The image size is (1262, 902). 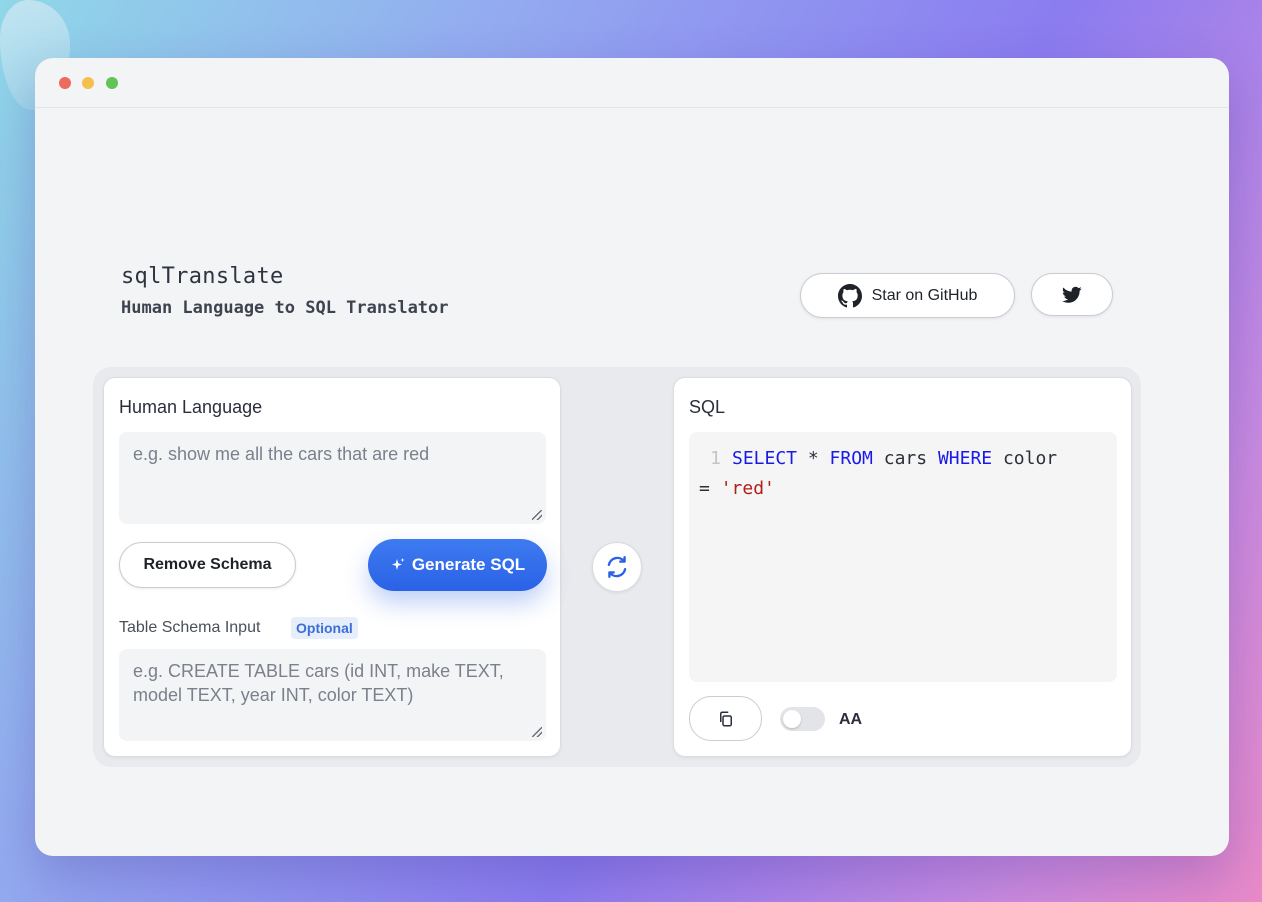 What do you see at coordinates (202, 276) in the screenshot?
I see `app-title: sqlTranslate` at bounding box center [202, 276].